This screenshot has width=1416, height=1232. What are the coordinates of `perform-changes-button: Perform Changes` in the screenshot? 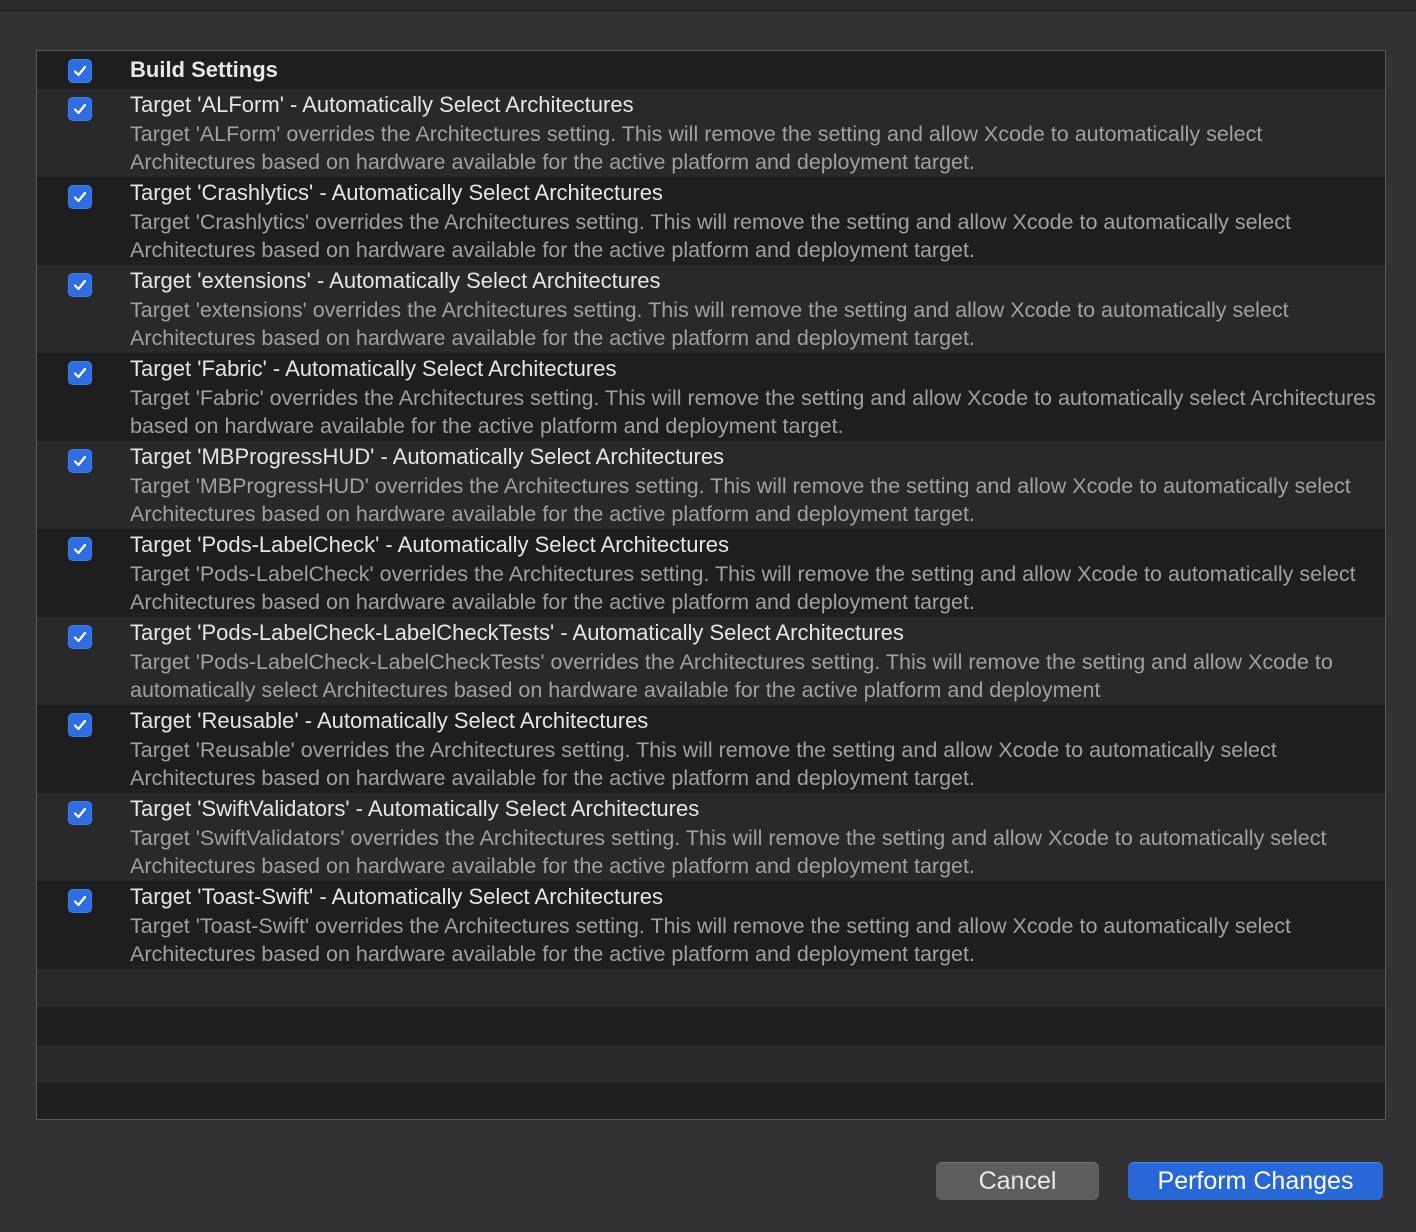 It's located at (1255, 1181).